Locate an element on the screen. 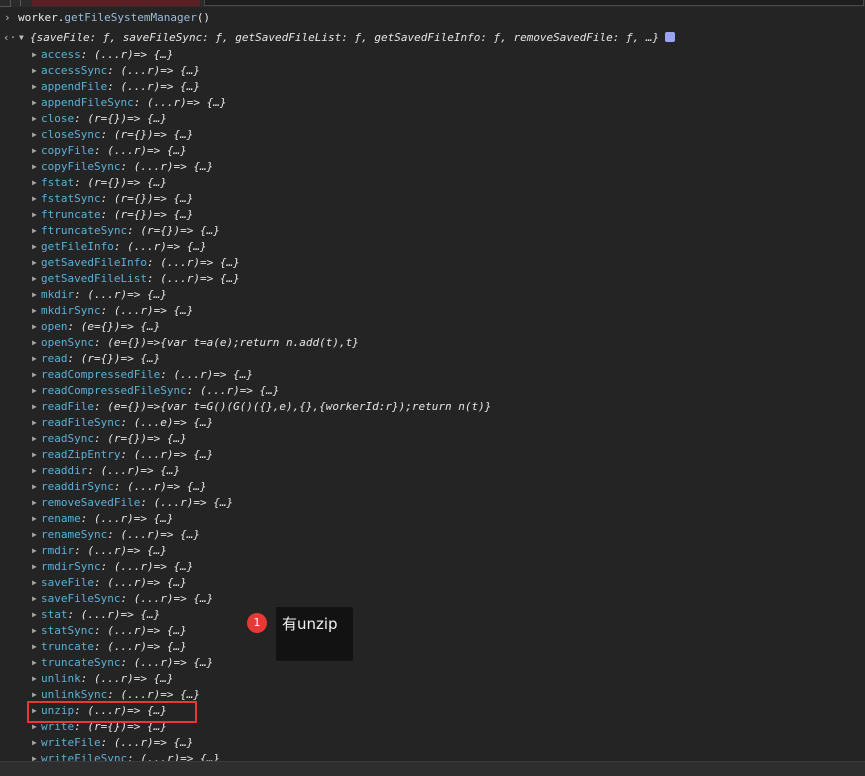  property-key: rmdirSync: (...r)=> {…} is located at coordinates (117, 567).